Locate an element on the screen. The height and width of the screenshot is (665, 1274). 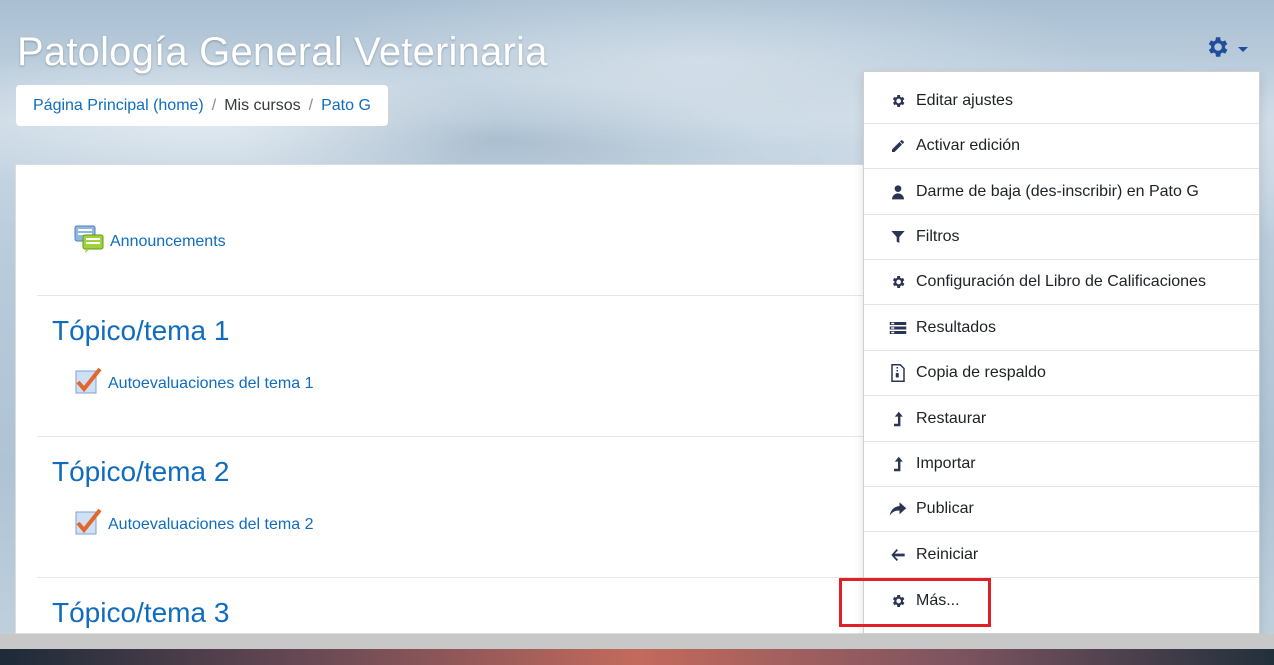
breadcrumb-my-courses: Mis cursos is located at coordinates (262, 106).